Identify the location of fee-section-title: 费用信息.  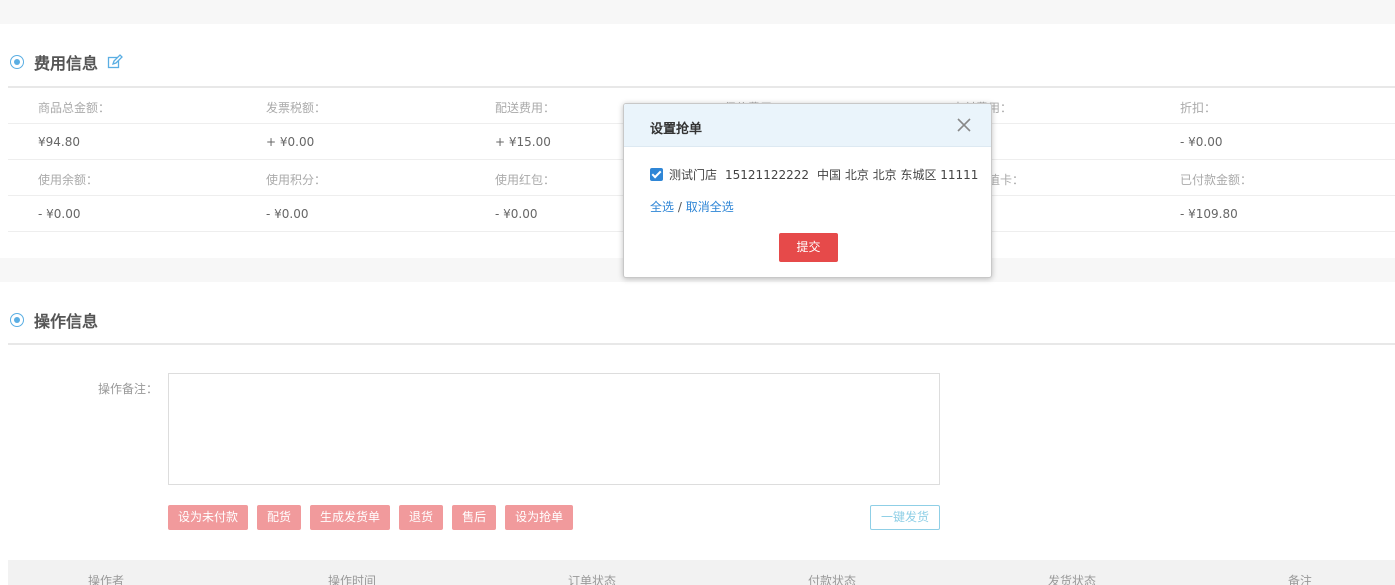
(66, 63).